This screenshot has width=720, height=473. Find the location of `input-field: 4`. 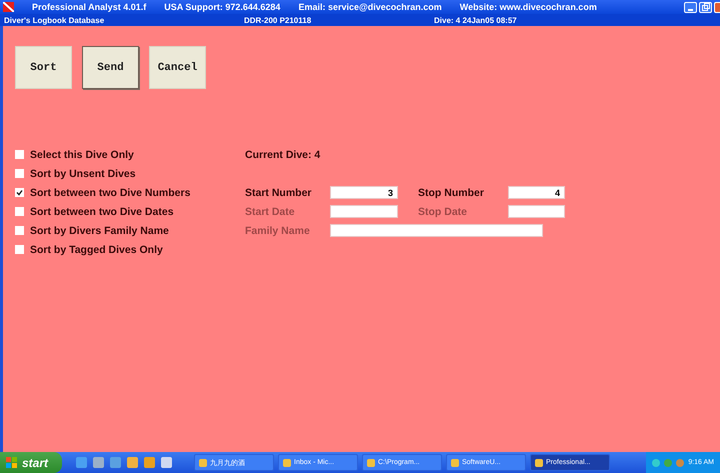

input-field: 4 is located at coordinates (536, 192).